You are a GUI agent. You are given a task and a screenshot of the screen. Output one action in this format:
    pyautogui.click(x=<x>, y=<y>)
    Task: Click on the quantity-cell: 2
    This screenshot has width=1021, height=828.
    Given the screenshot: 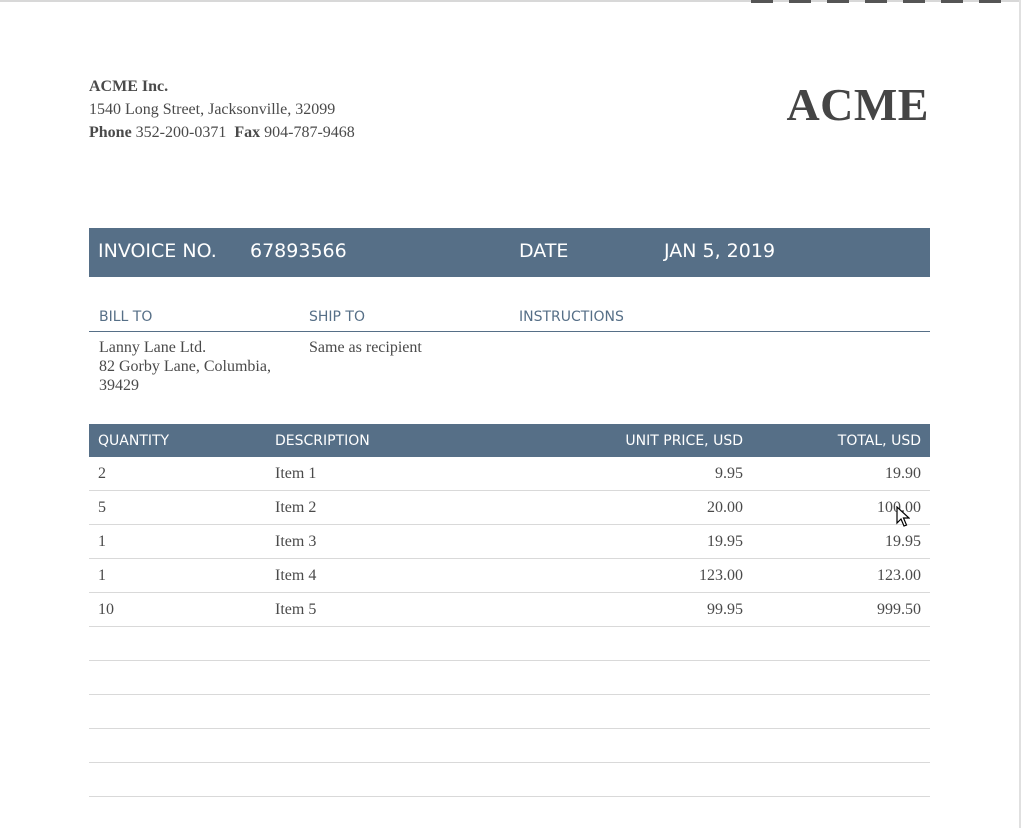 What is the action you would take?
    pyautogui.click(x=177, y=474)
    